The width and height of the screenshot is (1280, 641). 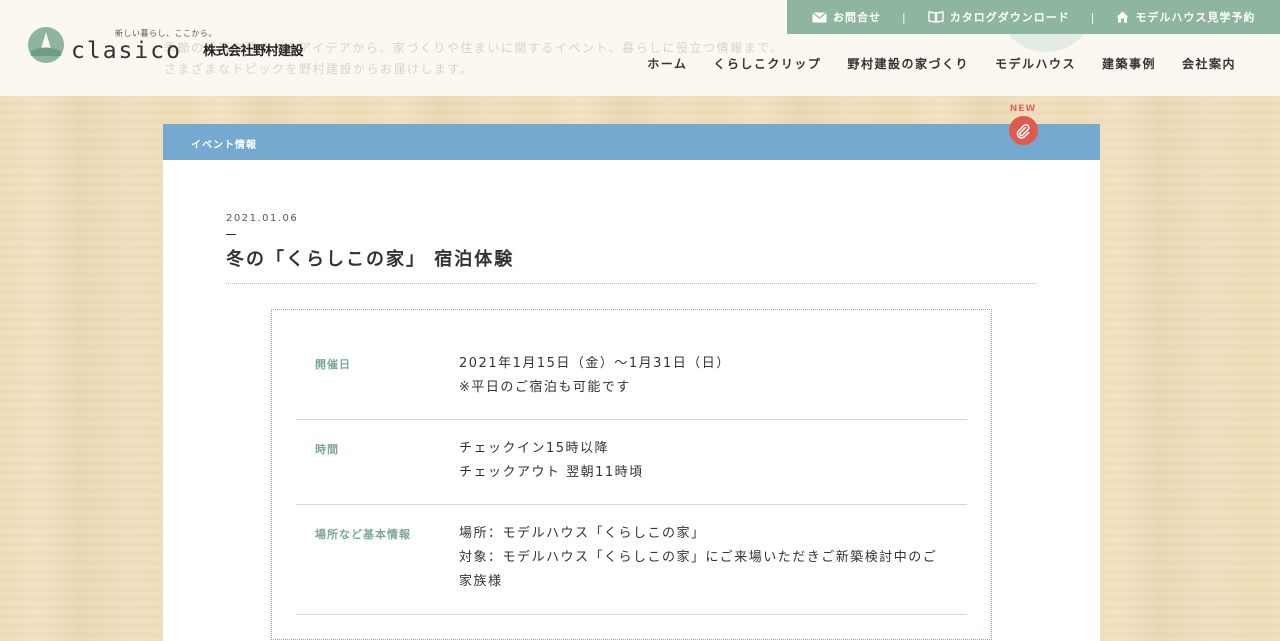 What do you see at coordinates (631, 142) in the screenshot?
I see `category-bar: イベント情報` at bounding box center [631, 142].